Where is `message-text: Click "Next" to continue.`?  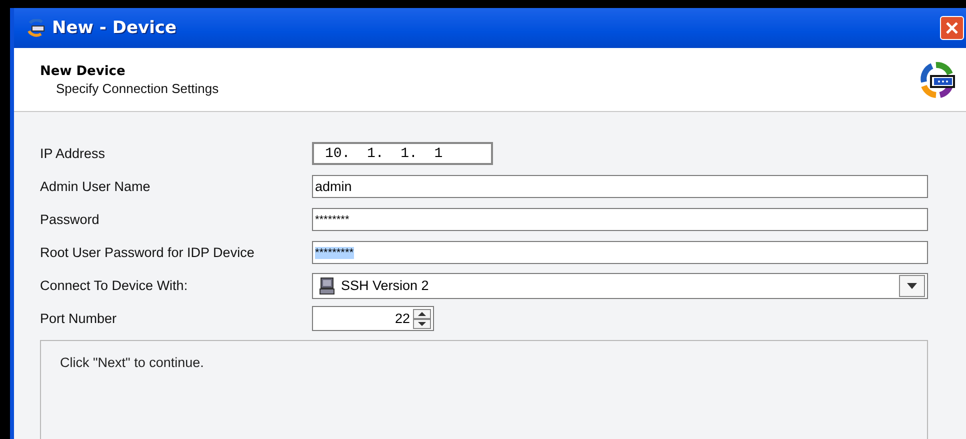 message-text: Click "Next" to continue. is located at coordinates (132, 362).